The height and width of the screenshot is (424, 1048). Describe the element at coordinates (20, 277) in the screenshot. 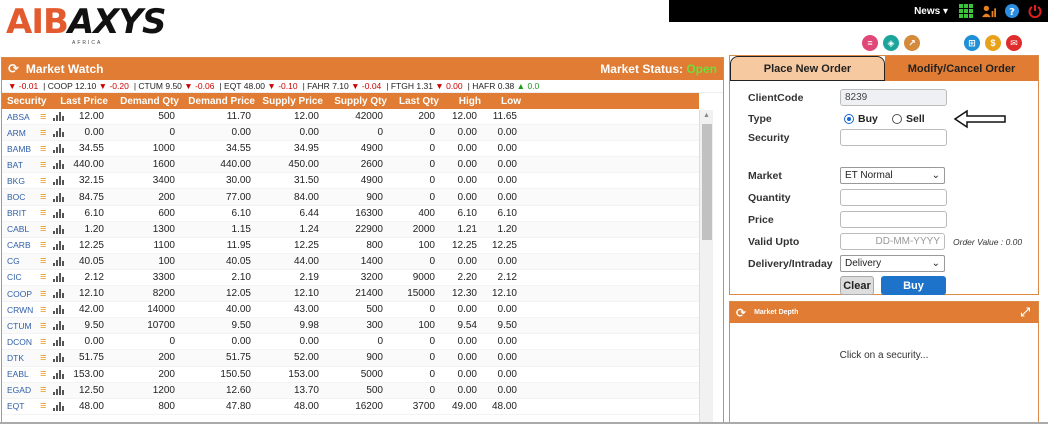

I see `security-link: CIC` at that location.